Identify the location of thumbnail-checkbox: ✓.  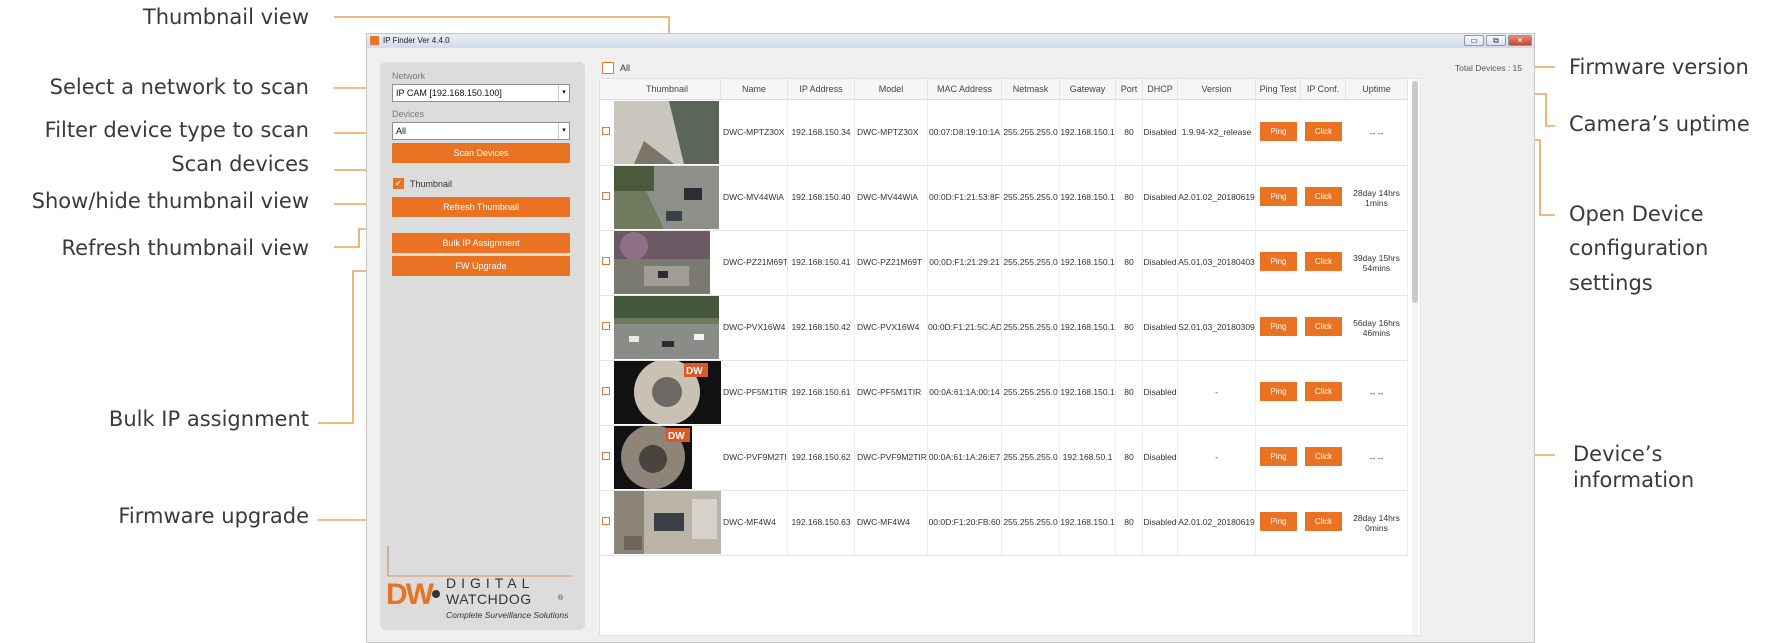
(398, 183).